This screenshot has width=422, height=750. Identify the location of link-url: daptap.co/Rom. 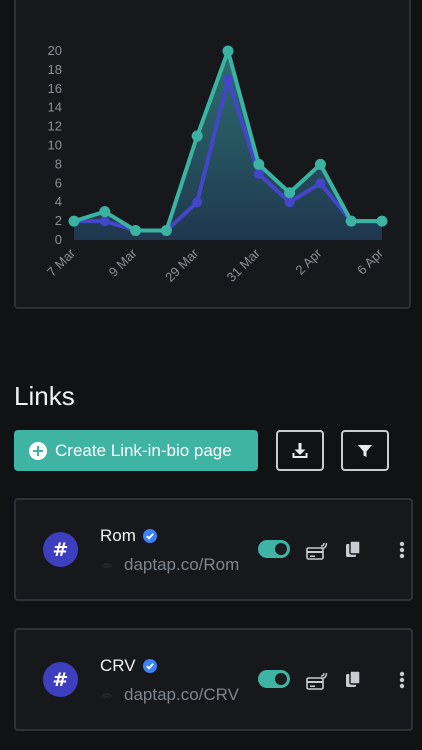
(181, 565).